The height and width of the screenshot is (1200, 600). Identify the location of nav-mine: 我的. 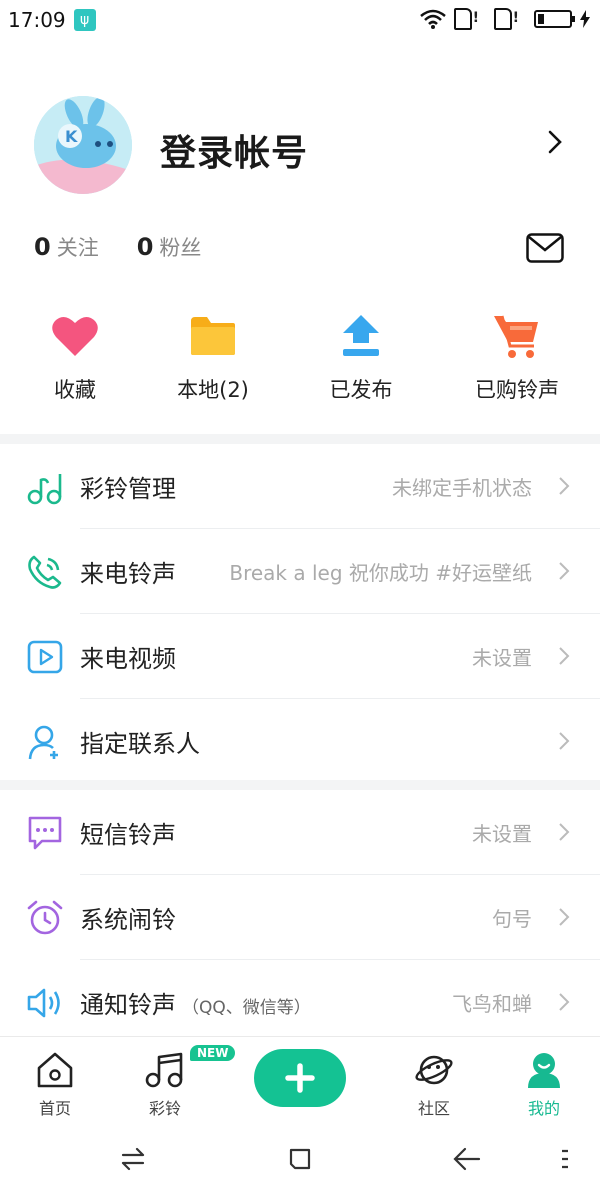
(544, 1085).